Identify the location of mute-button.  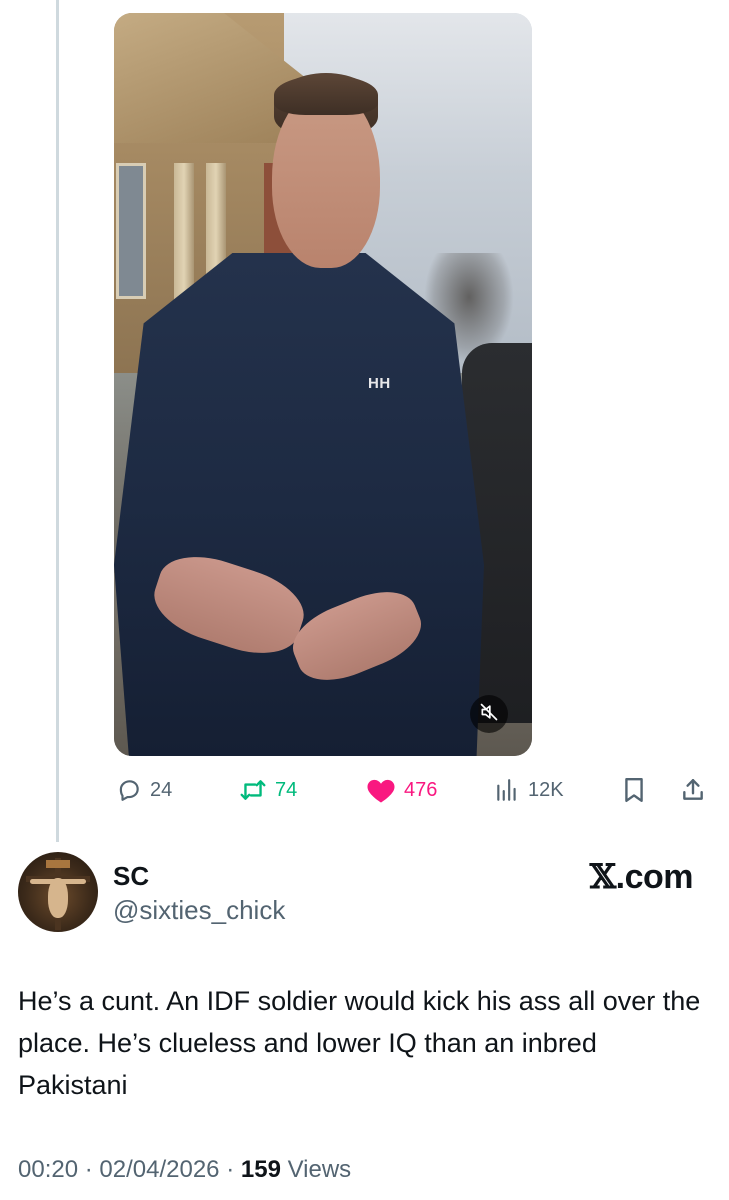
(489, 714).